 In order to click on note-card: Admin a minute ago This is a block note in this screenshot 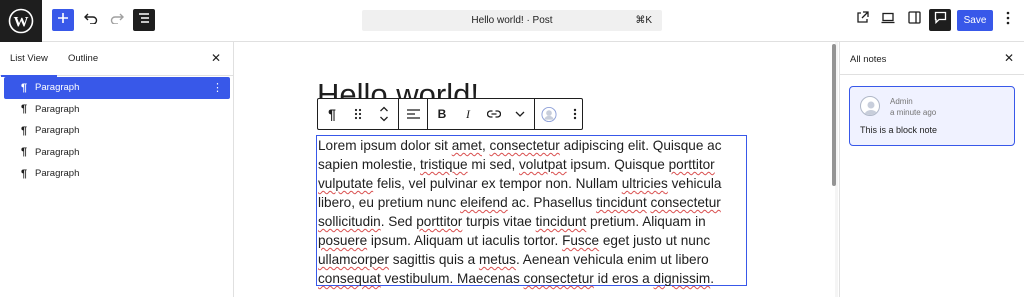, I will do `click(932, 116)`.